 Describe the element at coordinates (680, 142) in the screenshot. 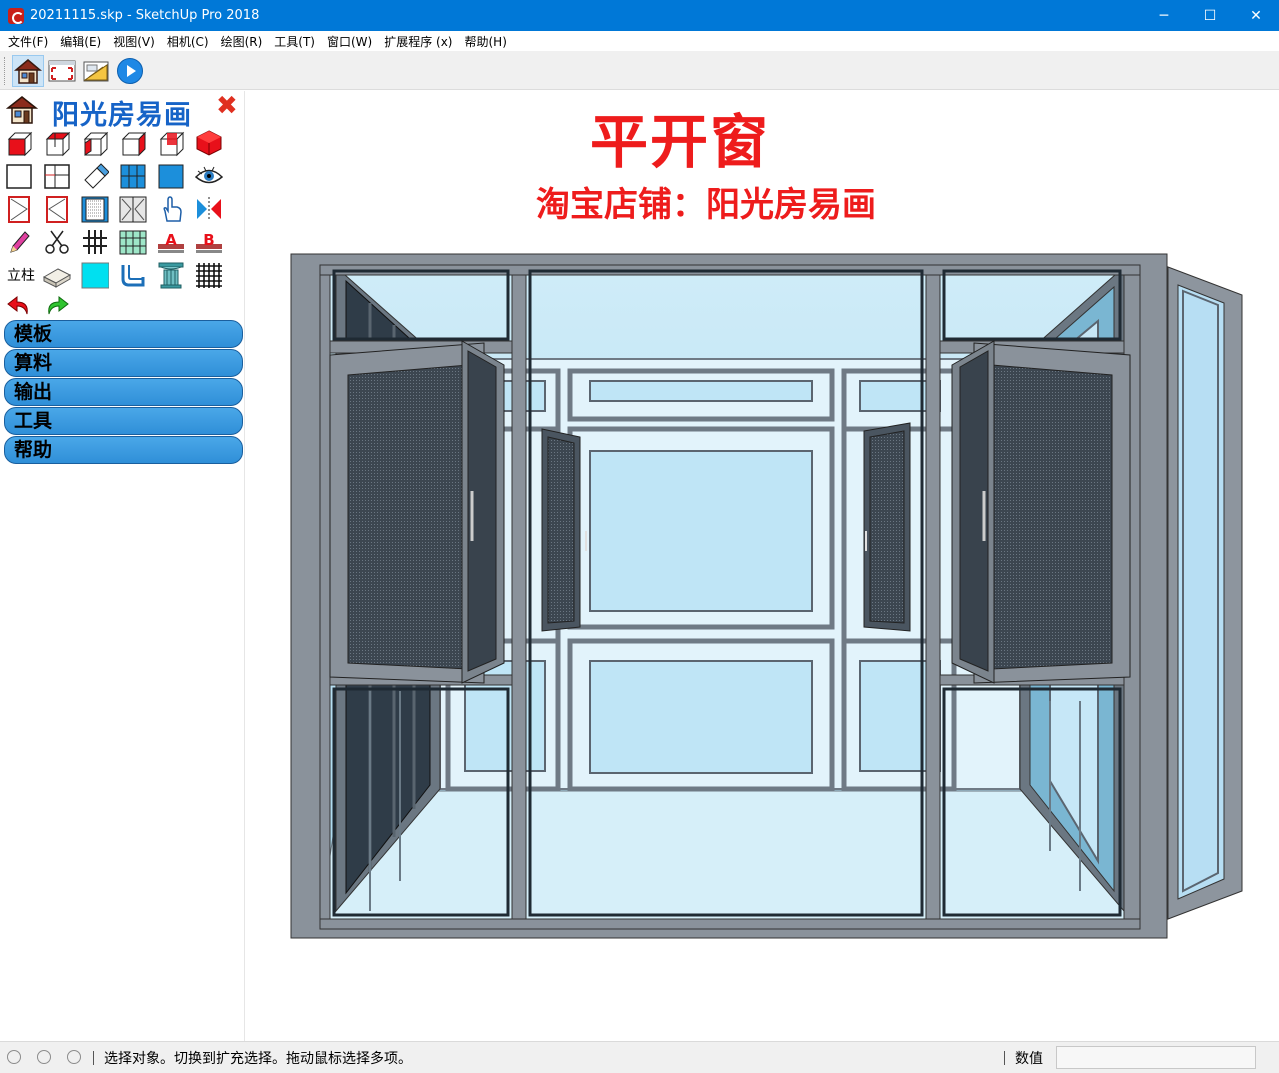

I see `viewport-title-text: 平开窗` at that location.